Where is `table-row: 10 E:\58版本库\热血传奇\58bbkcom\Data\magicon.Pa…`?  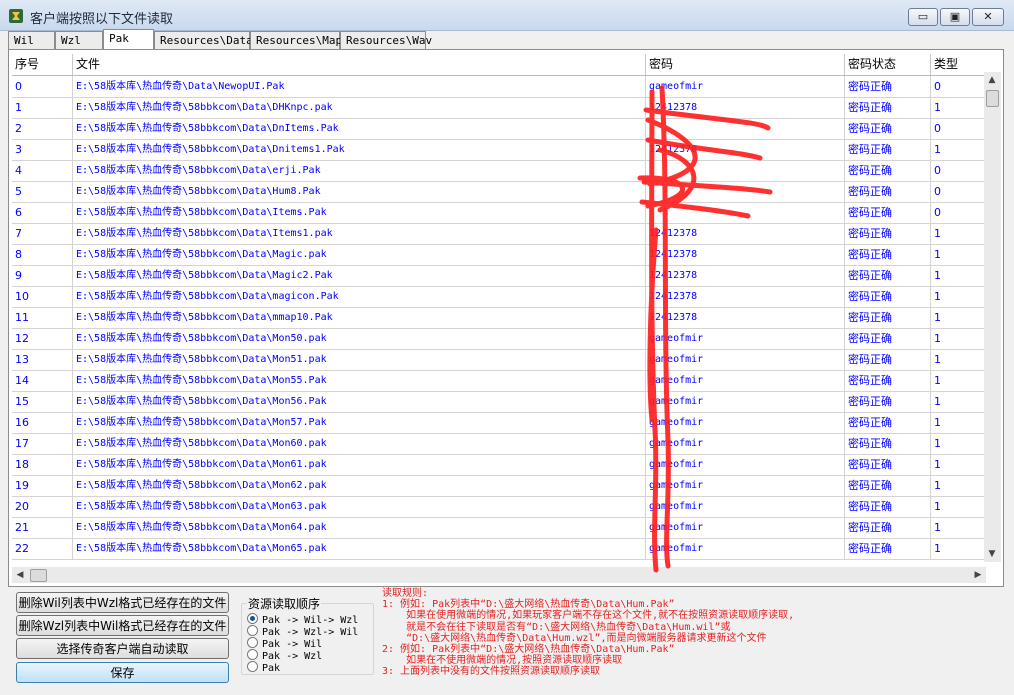
table-row: 10 E:\58版本库\热血传奇\58bbkcom\Data\magicon.Pa… is located at coordinates (499, 297).